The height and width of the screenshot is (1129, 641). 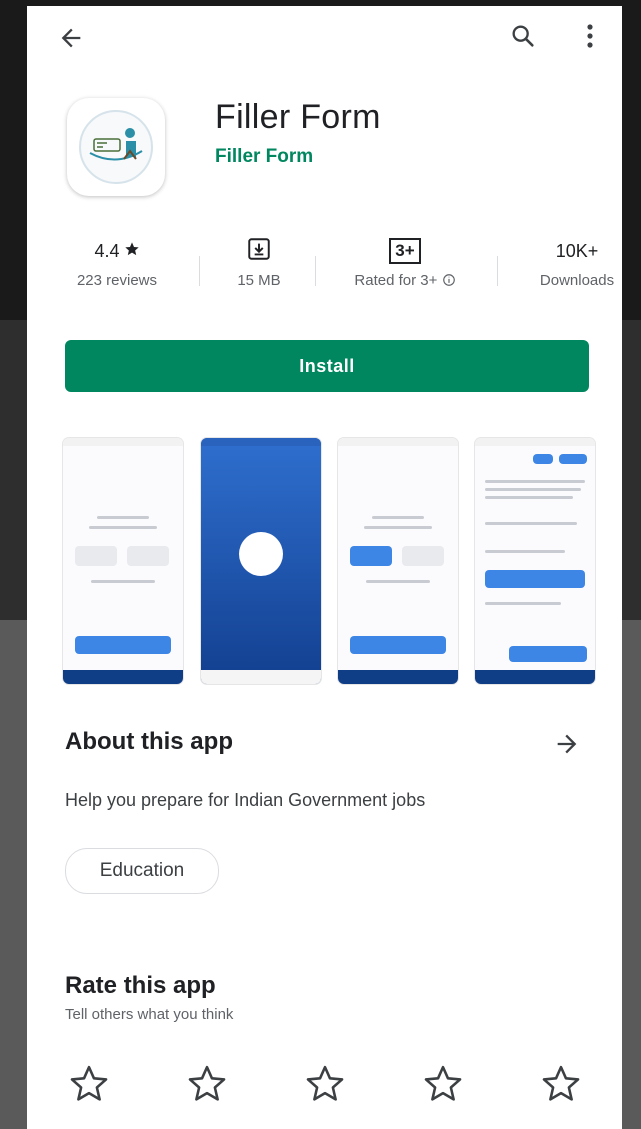 I want to click on rating-stat: 4.4 223 reviews, so click(x=117, y=269).